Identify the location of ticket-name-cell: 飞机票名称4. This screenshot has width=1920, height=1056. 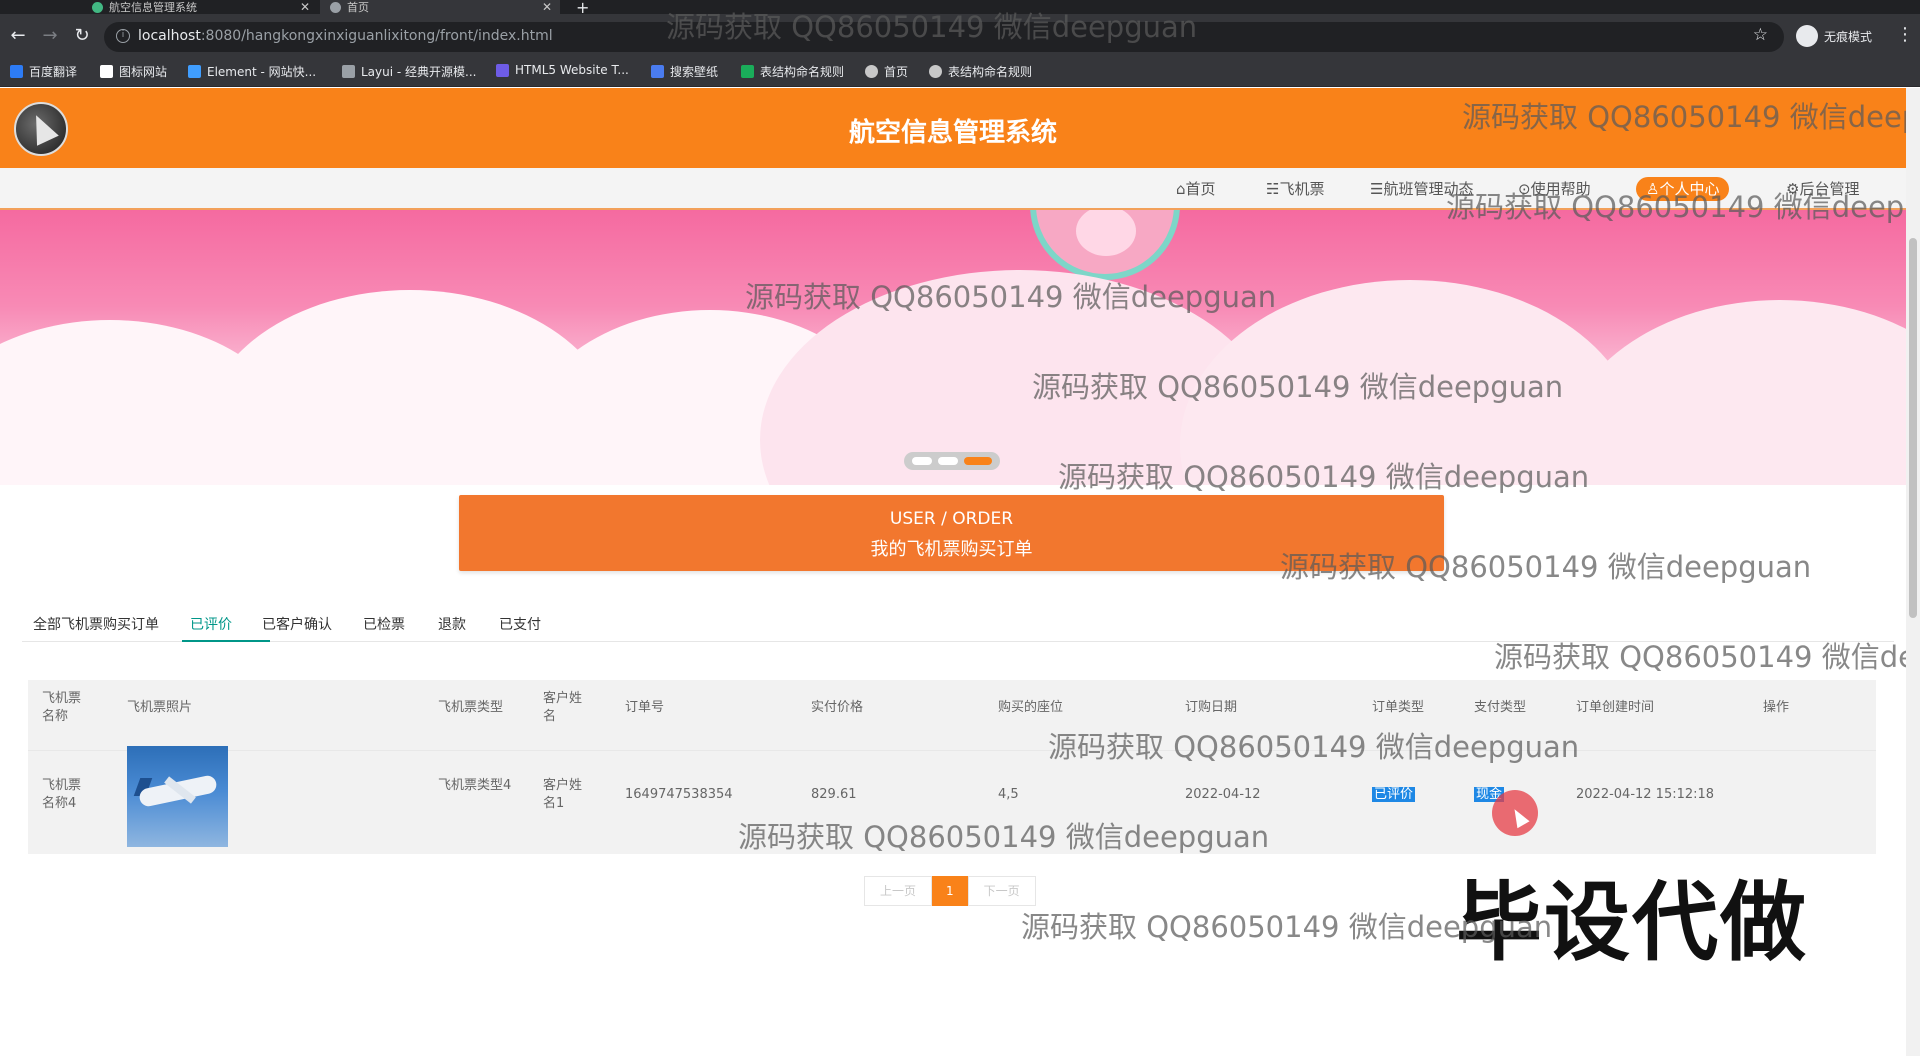
(62, 794).